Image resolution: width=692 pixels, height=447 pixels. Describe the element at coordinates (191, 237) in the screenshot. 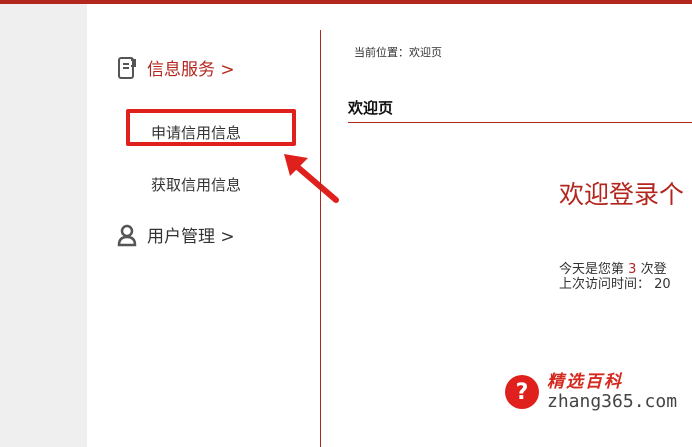

I see `nav-group-label: 用户管理 >` at that location.